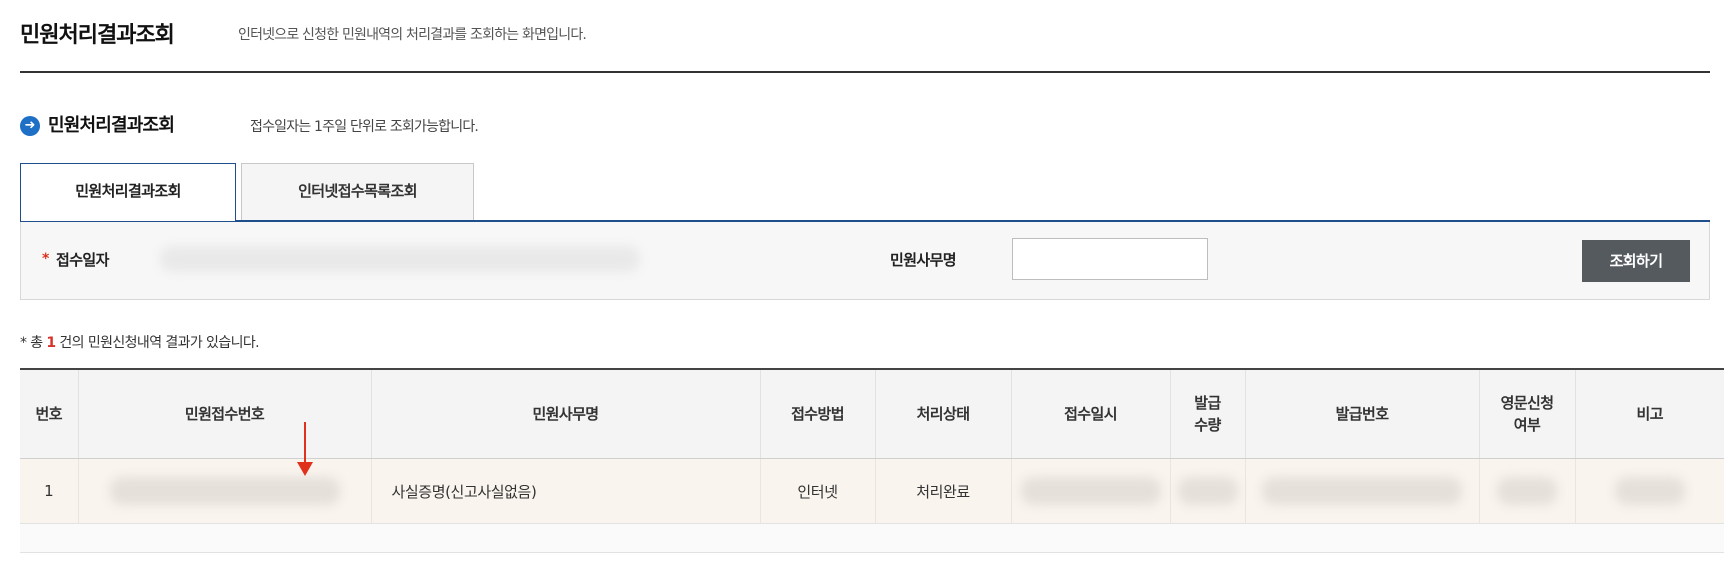  I want to click on header-office-name: 민원사무명, so click(565, 413).